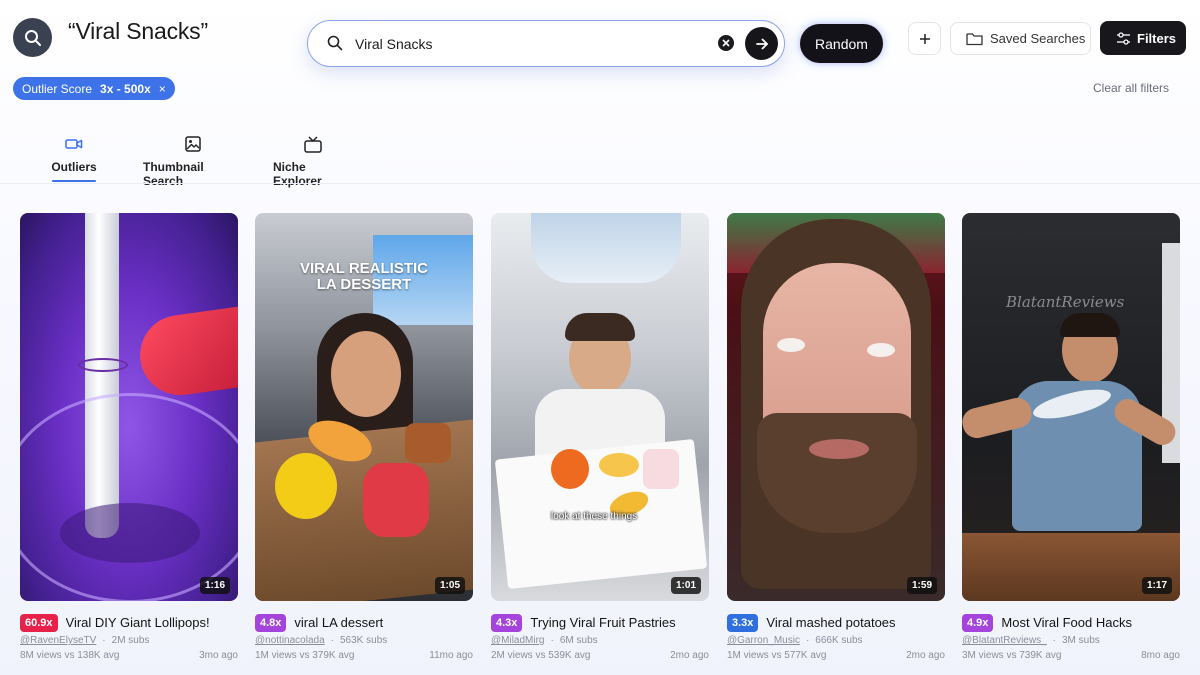 This screenshot has width=1200, height=675. Describe the element at coordinates (74, 167) in the screenshot. I see `tab-outliers-label: Outliers` at that location.